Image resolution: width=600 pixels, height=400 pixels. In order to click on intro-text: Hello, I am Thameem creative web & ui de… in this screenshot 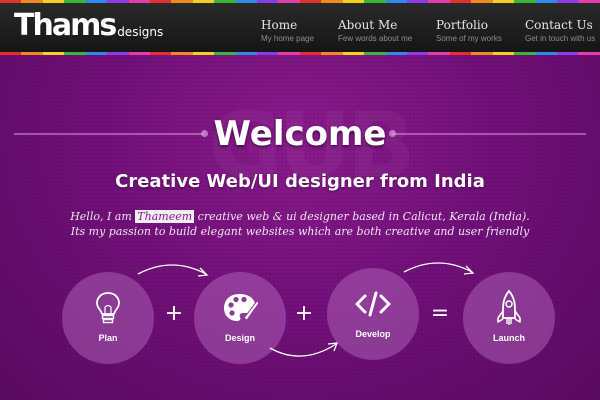, I will do `click(300, 224)`.